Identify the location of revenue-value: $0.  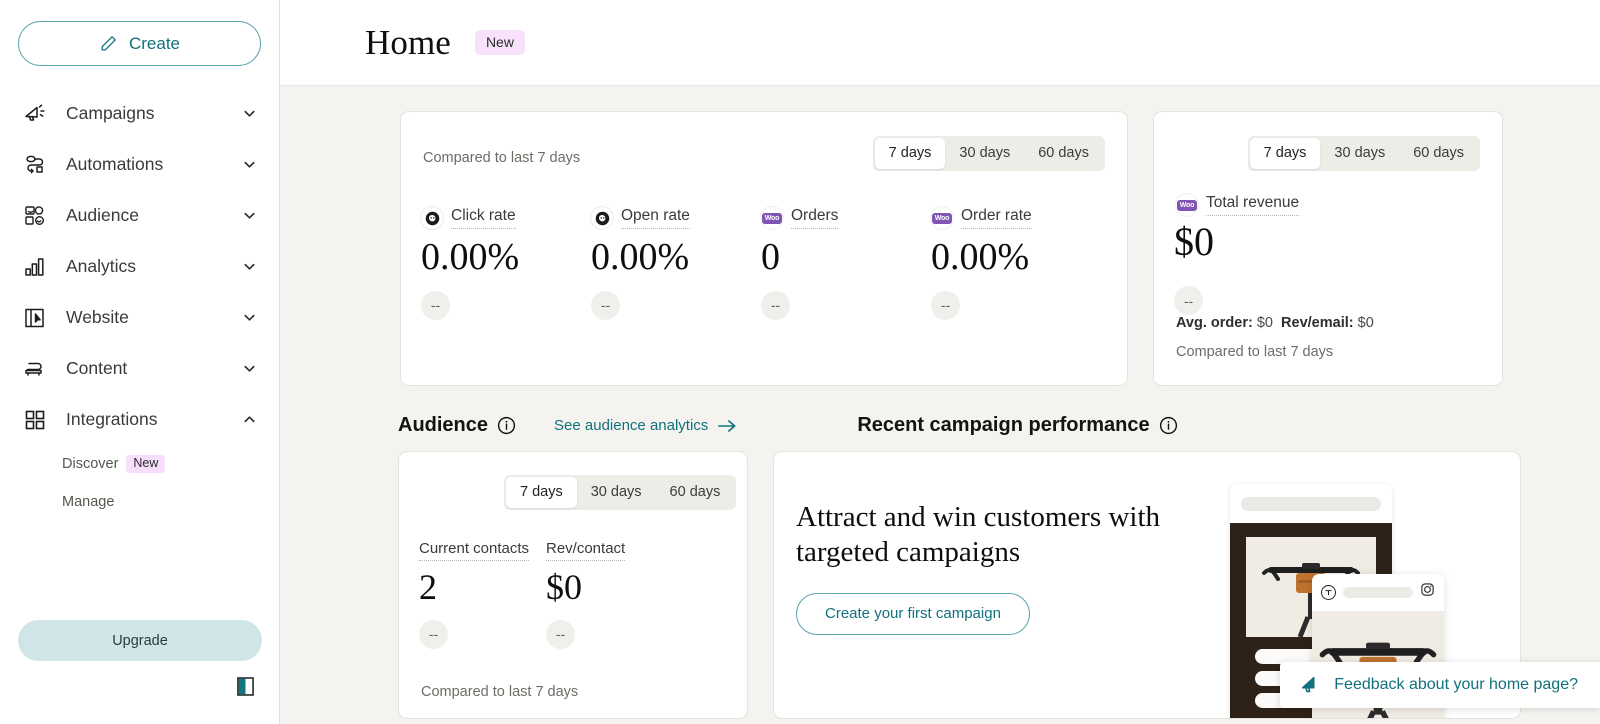
(1194, 241).